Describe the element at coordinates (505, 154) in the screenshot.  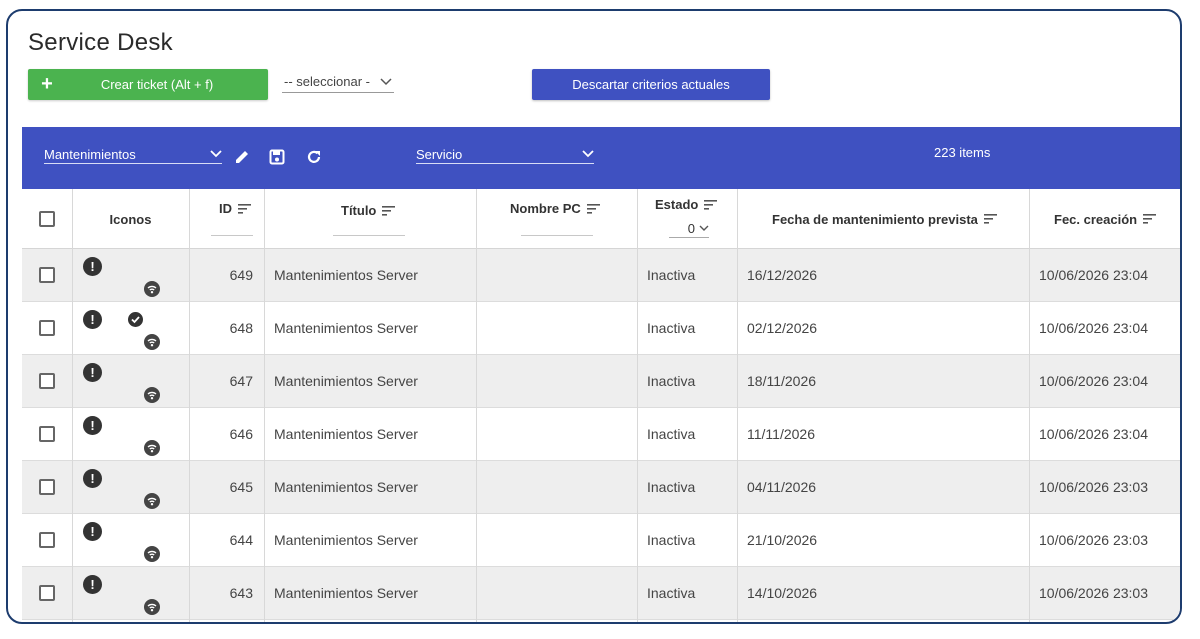
I see `service-select: Servicio` at that location.